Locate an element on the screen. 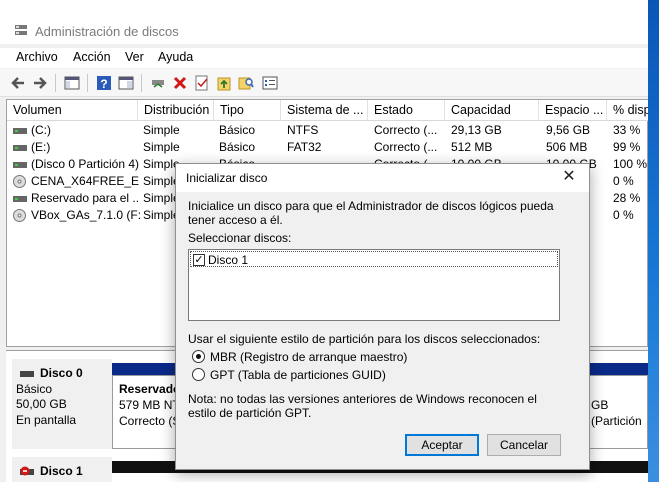 This screenshot has width=659, height=482. cell-porcentaje: 99 % is located at coordinates (627, 147).